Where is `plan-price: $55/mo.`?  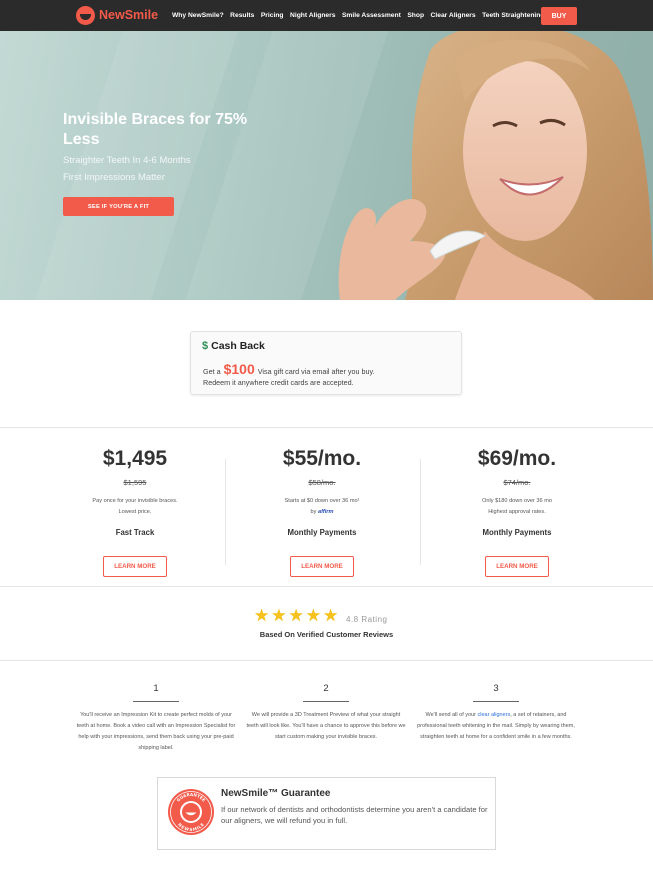 plan-price: $55/mo. is located at coordinates (322, 458).